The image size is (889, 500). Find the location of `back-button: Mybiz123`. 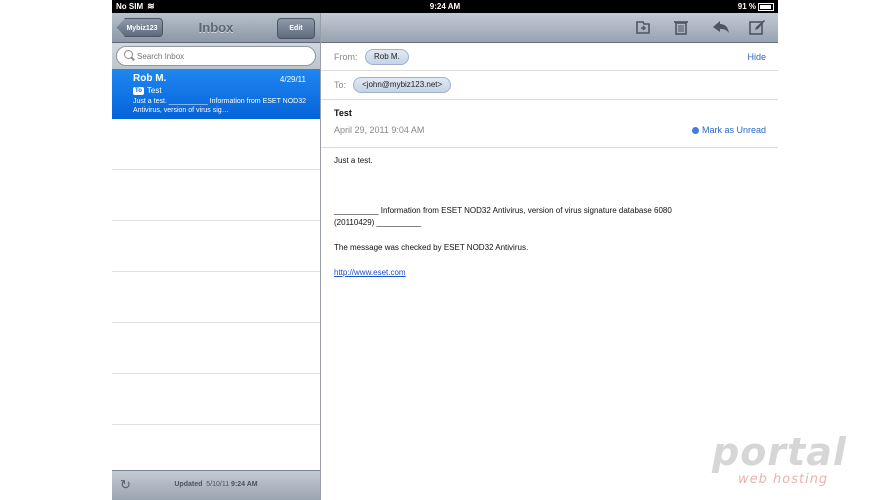

back-button: Mybiz123 is located at coordinates (140, 27).